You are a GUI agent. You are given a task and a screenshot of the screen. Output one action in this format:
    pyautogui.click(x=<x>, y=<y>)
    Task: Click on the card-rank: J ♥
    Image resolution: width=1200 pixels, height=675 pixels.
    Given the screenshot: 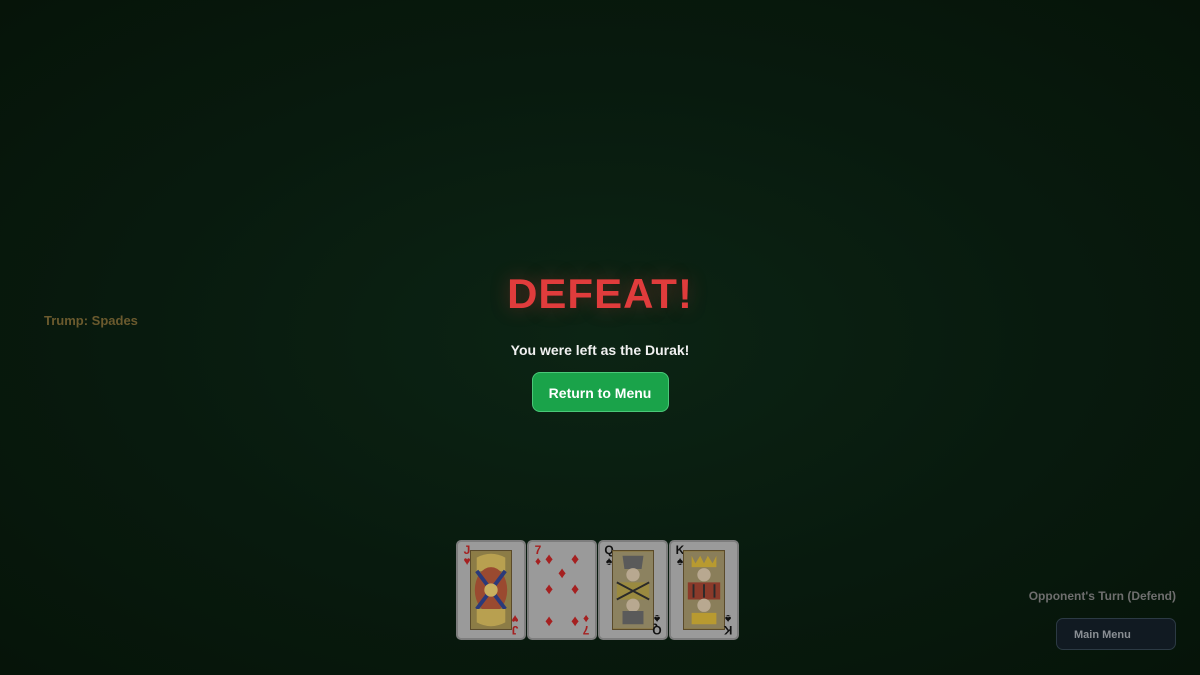 What is the action you would take?
    pyautogui.click(x=515, y=624)
    